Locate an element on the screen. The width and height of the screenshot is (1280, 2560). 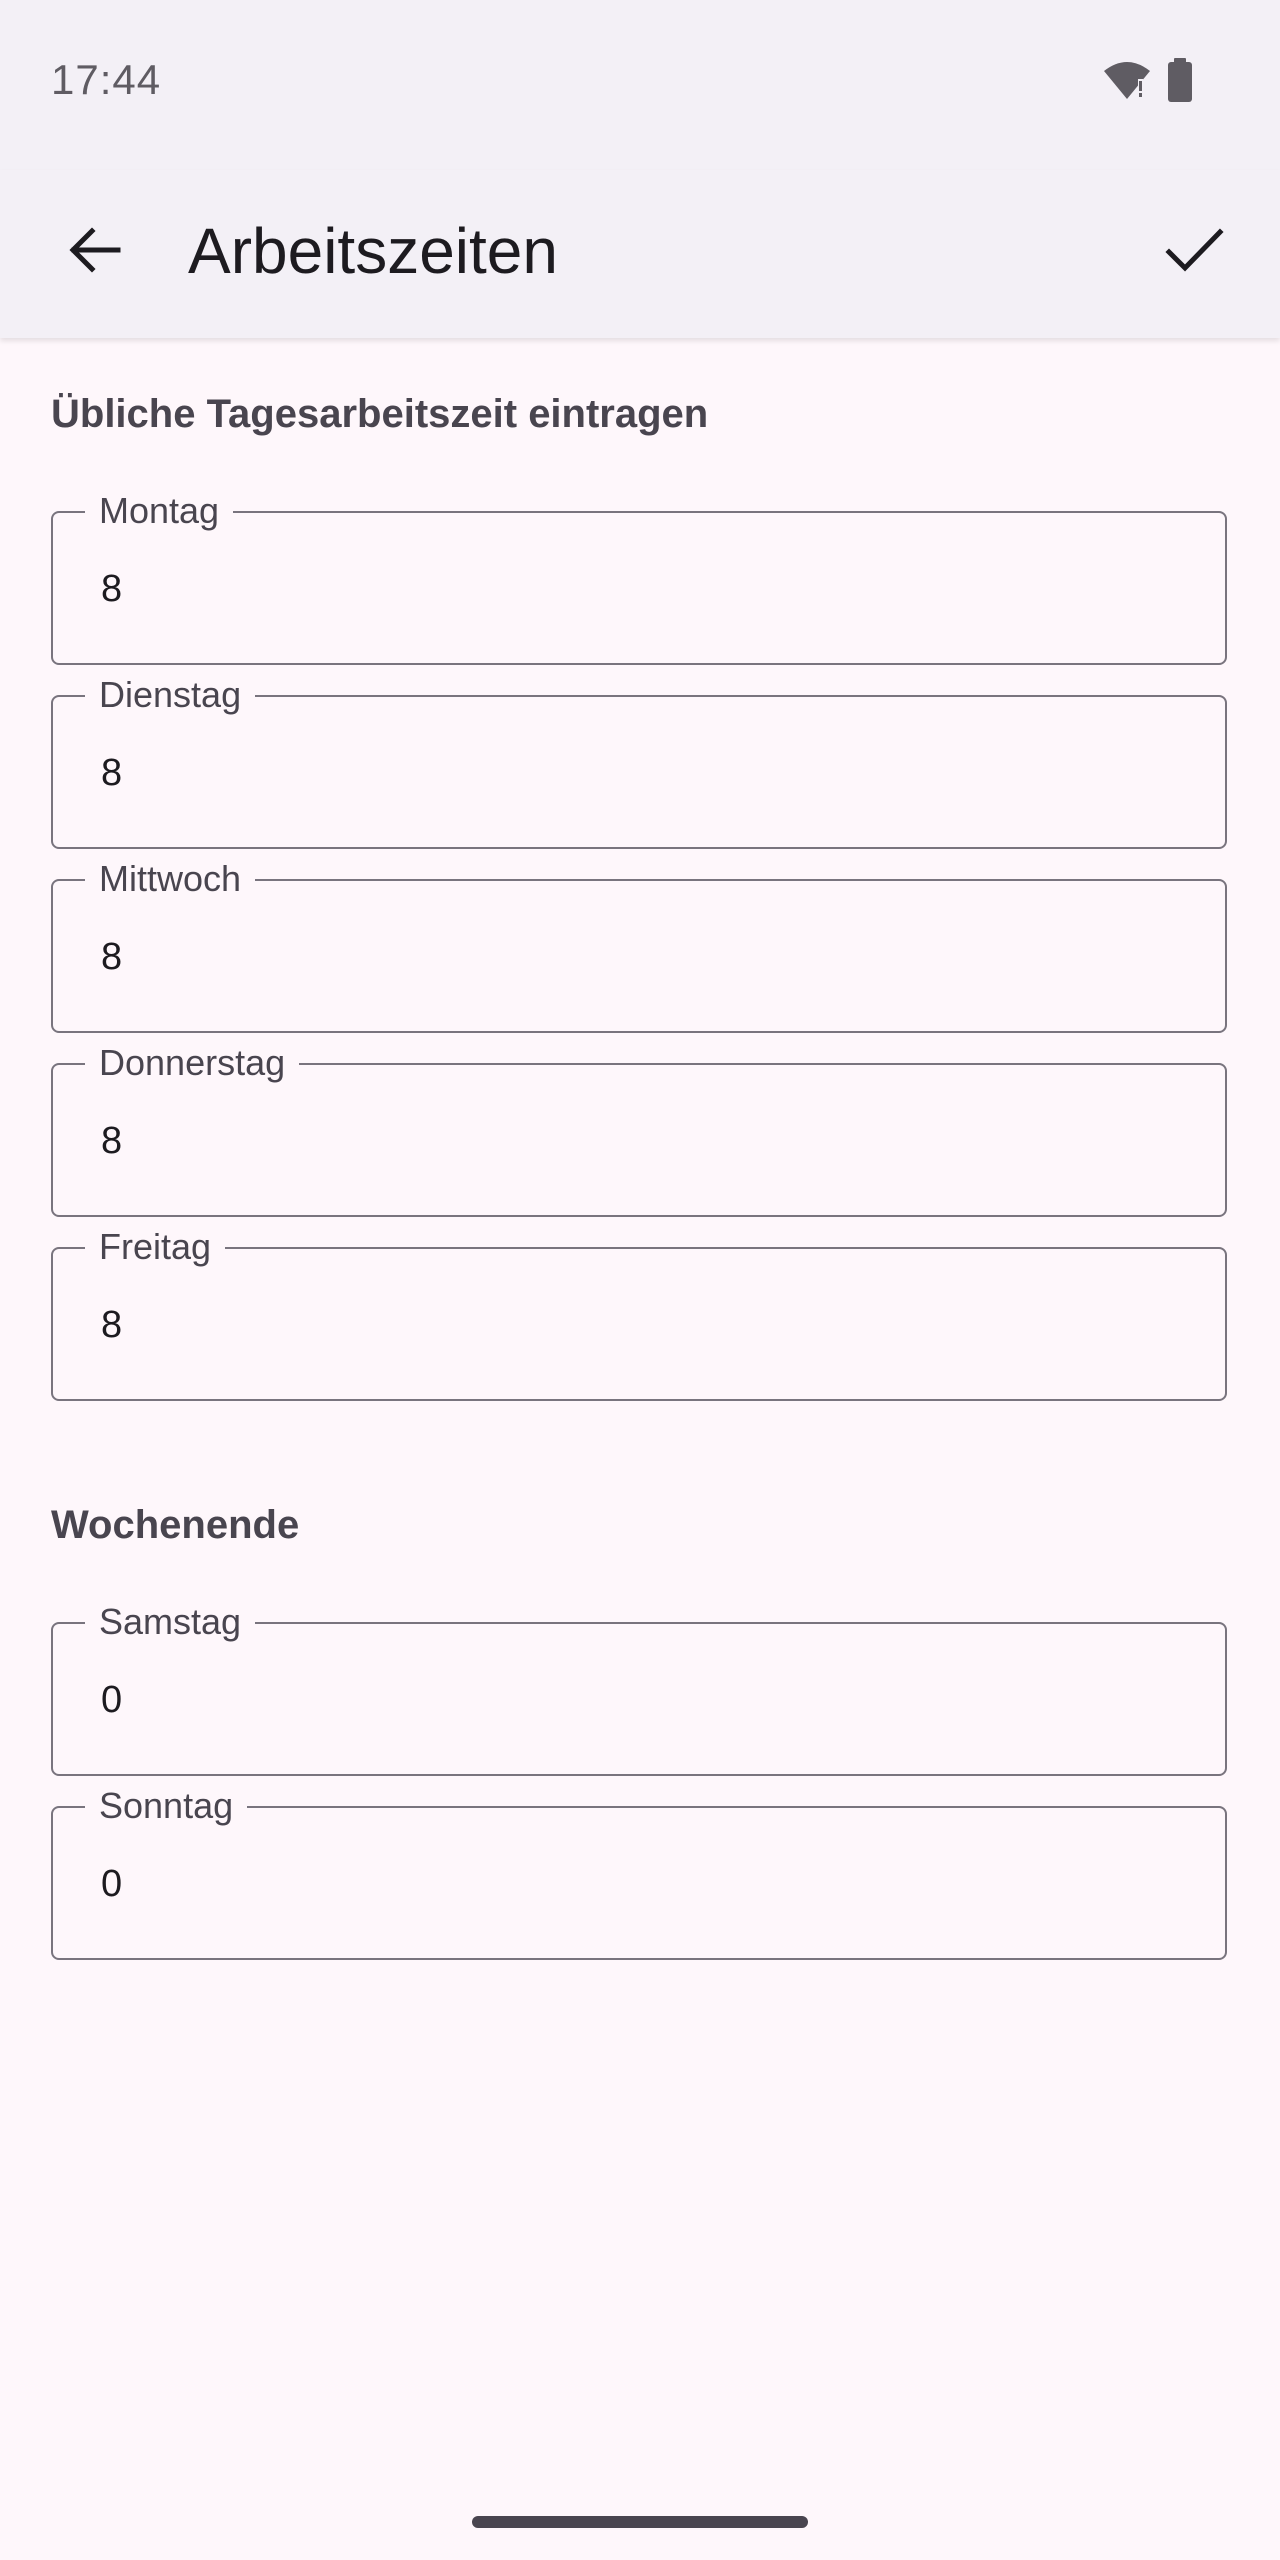
field-mittwoch: Mittwoch is located at coordinates (639, 945).